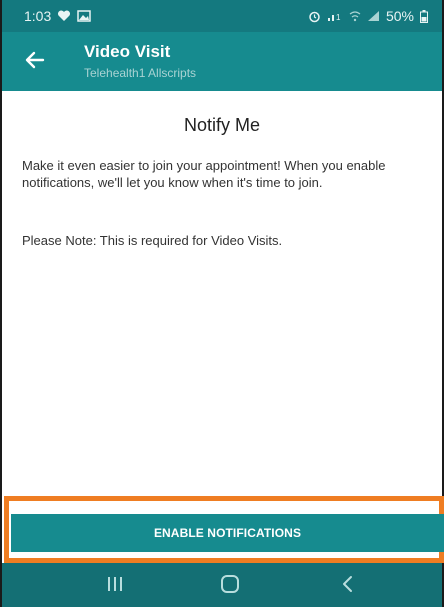  I want to click on page-title: Video Visit, so click(127, 51).